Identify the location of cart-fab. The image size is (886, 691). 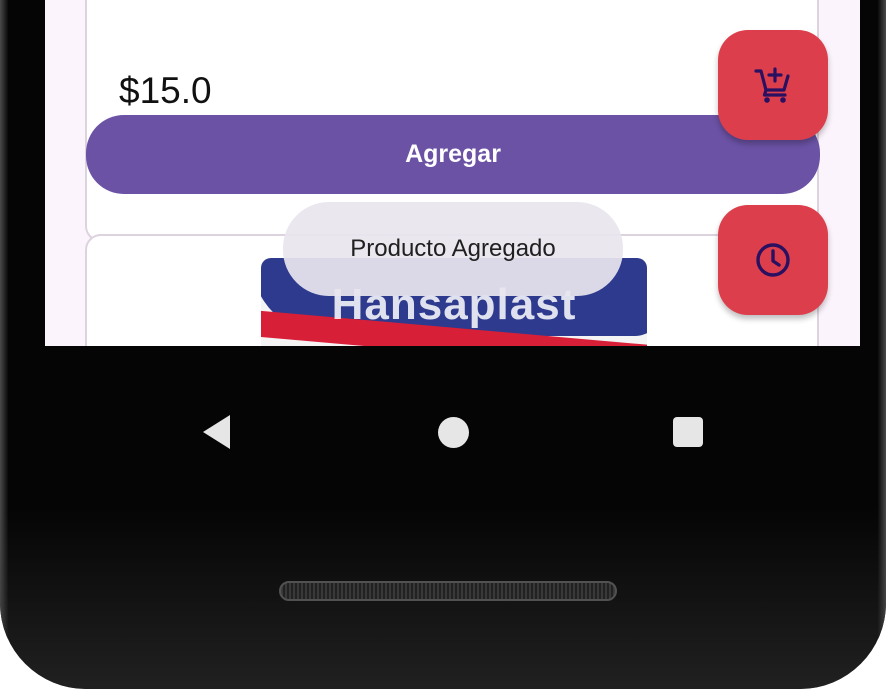
(773, 85).